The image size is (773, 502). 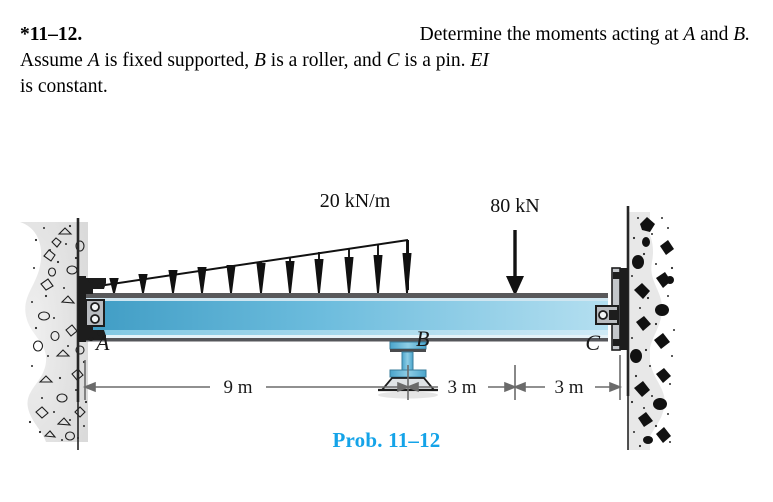 I want to click on label-ref-ei: EI, so click(x=479, y=60).